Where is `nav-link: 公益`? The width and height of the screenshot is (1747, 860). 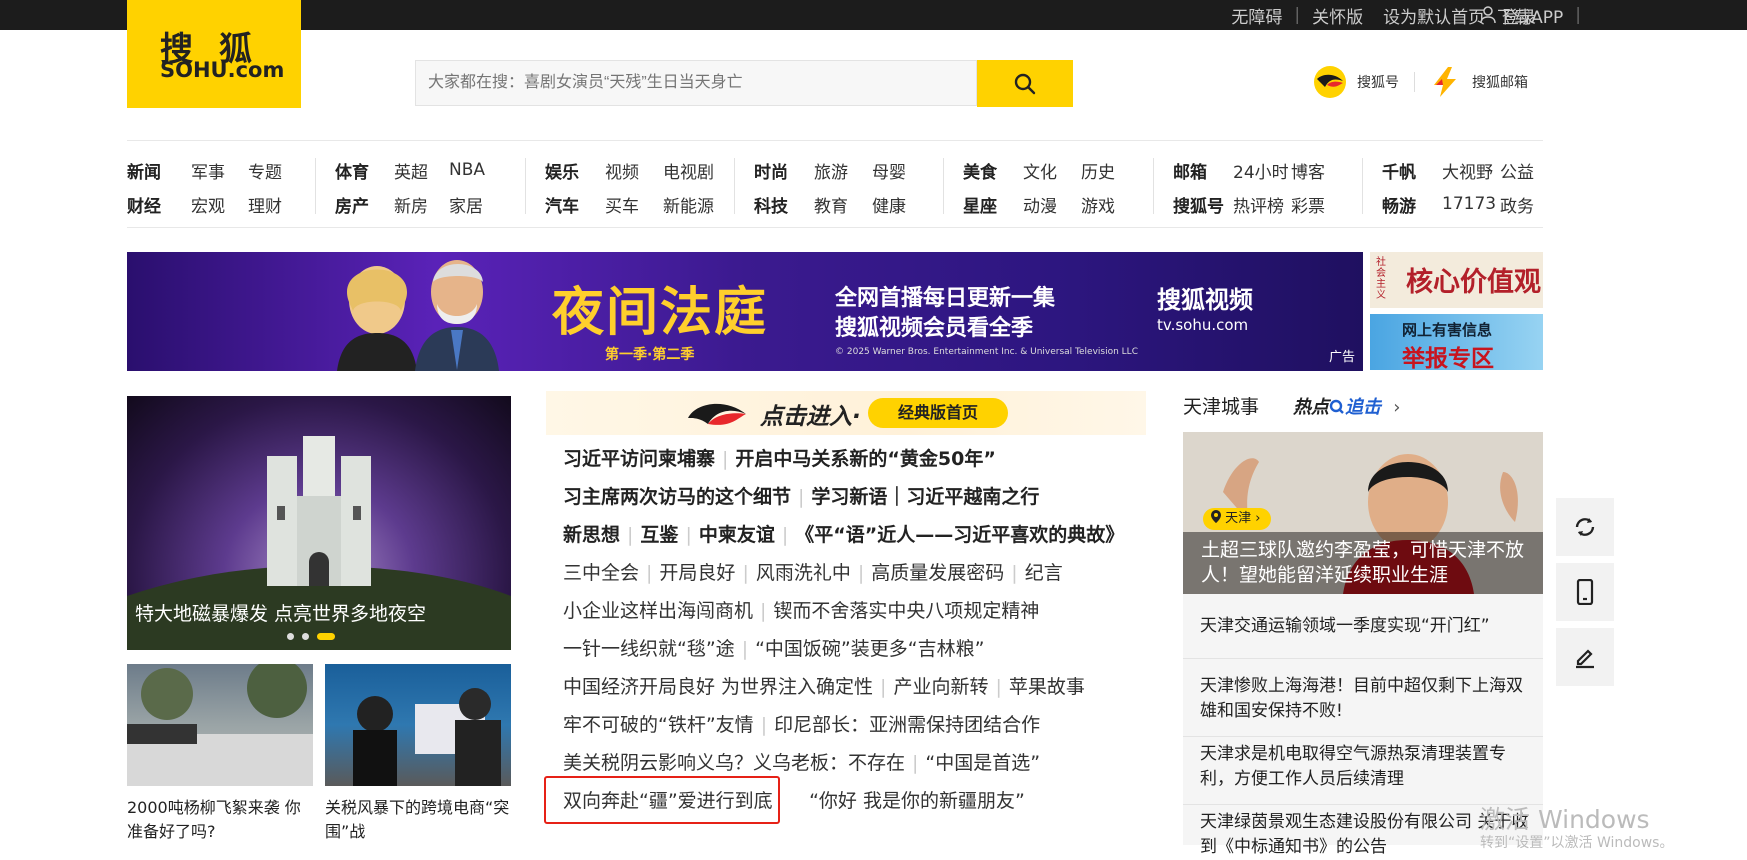
nav-link: 公益 is located at coordinates (1517, 170).